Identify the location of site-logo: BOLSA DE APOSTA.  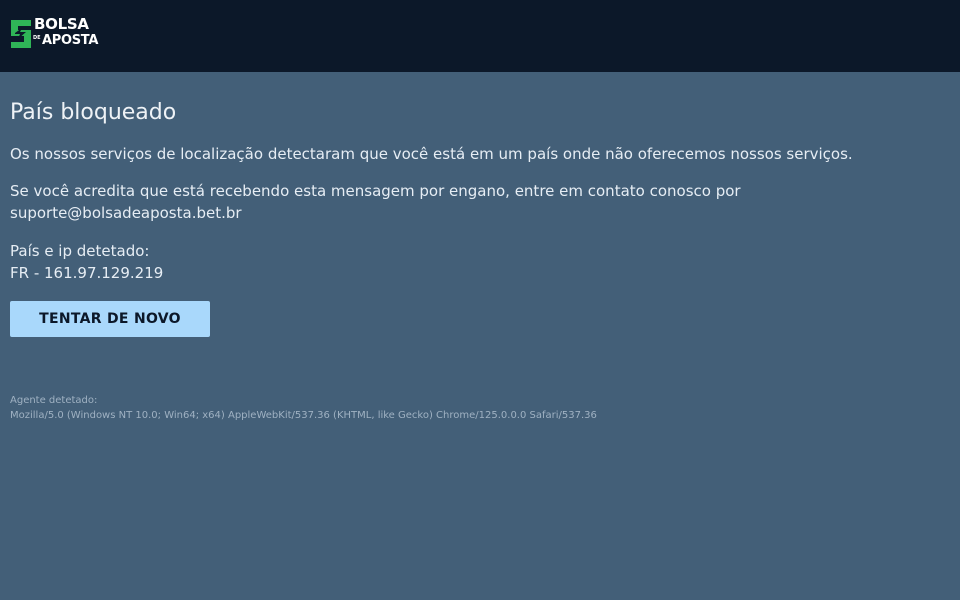
(54, 33).